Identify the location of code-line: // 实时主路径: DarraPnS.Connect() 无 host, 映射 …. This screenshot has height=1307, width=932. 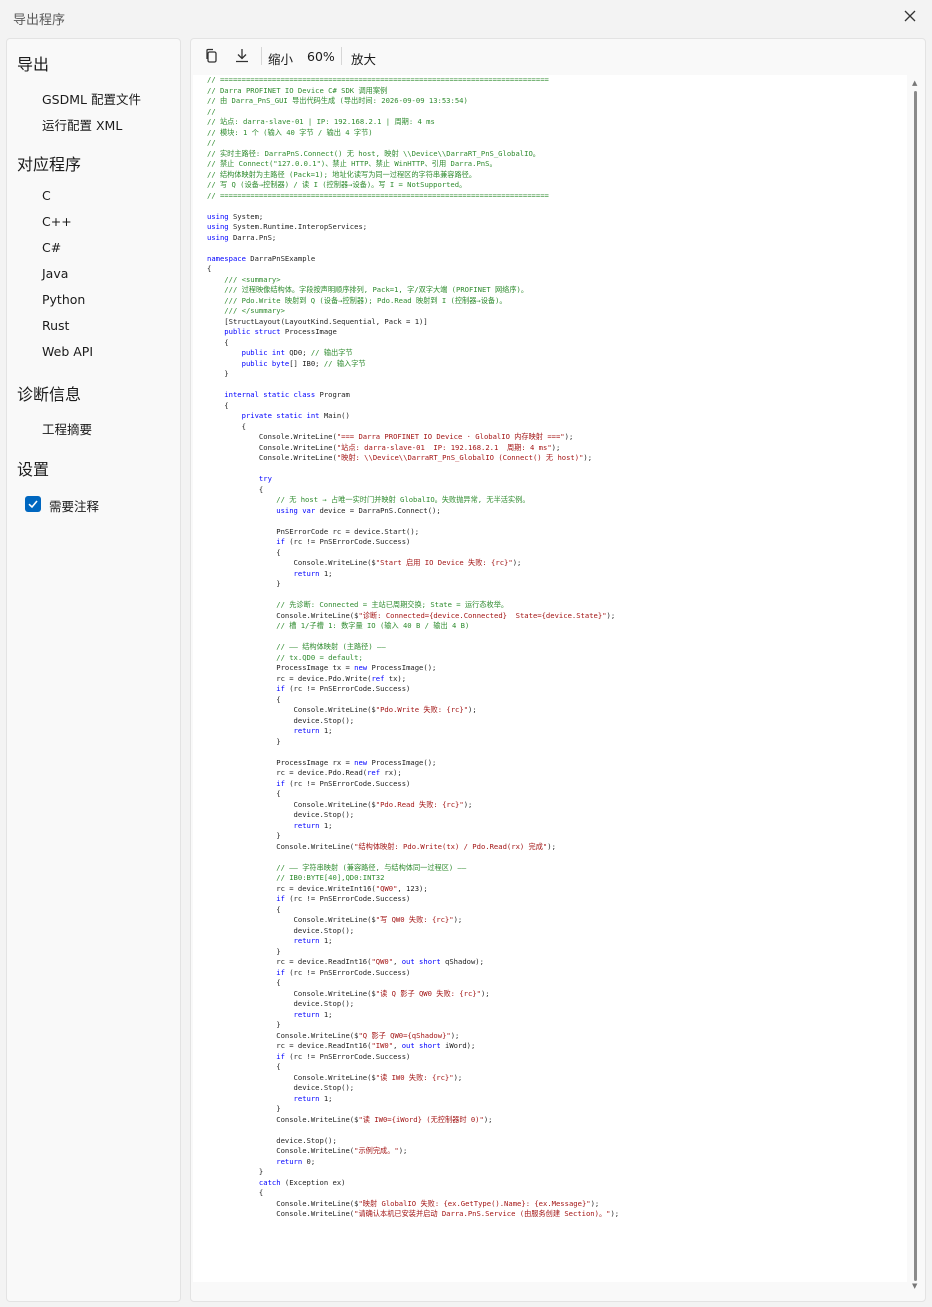
(557, 154).